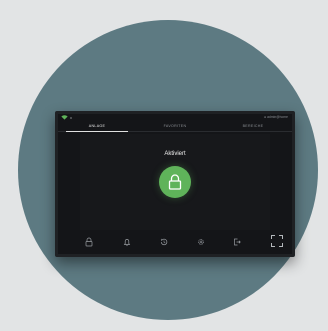 This screenshot has width=328, height=331. Describe the element at coordinates (97, 127) in the screenshot. I see `tab-anlage: ANLAGE` at that location.